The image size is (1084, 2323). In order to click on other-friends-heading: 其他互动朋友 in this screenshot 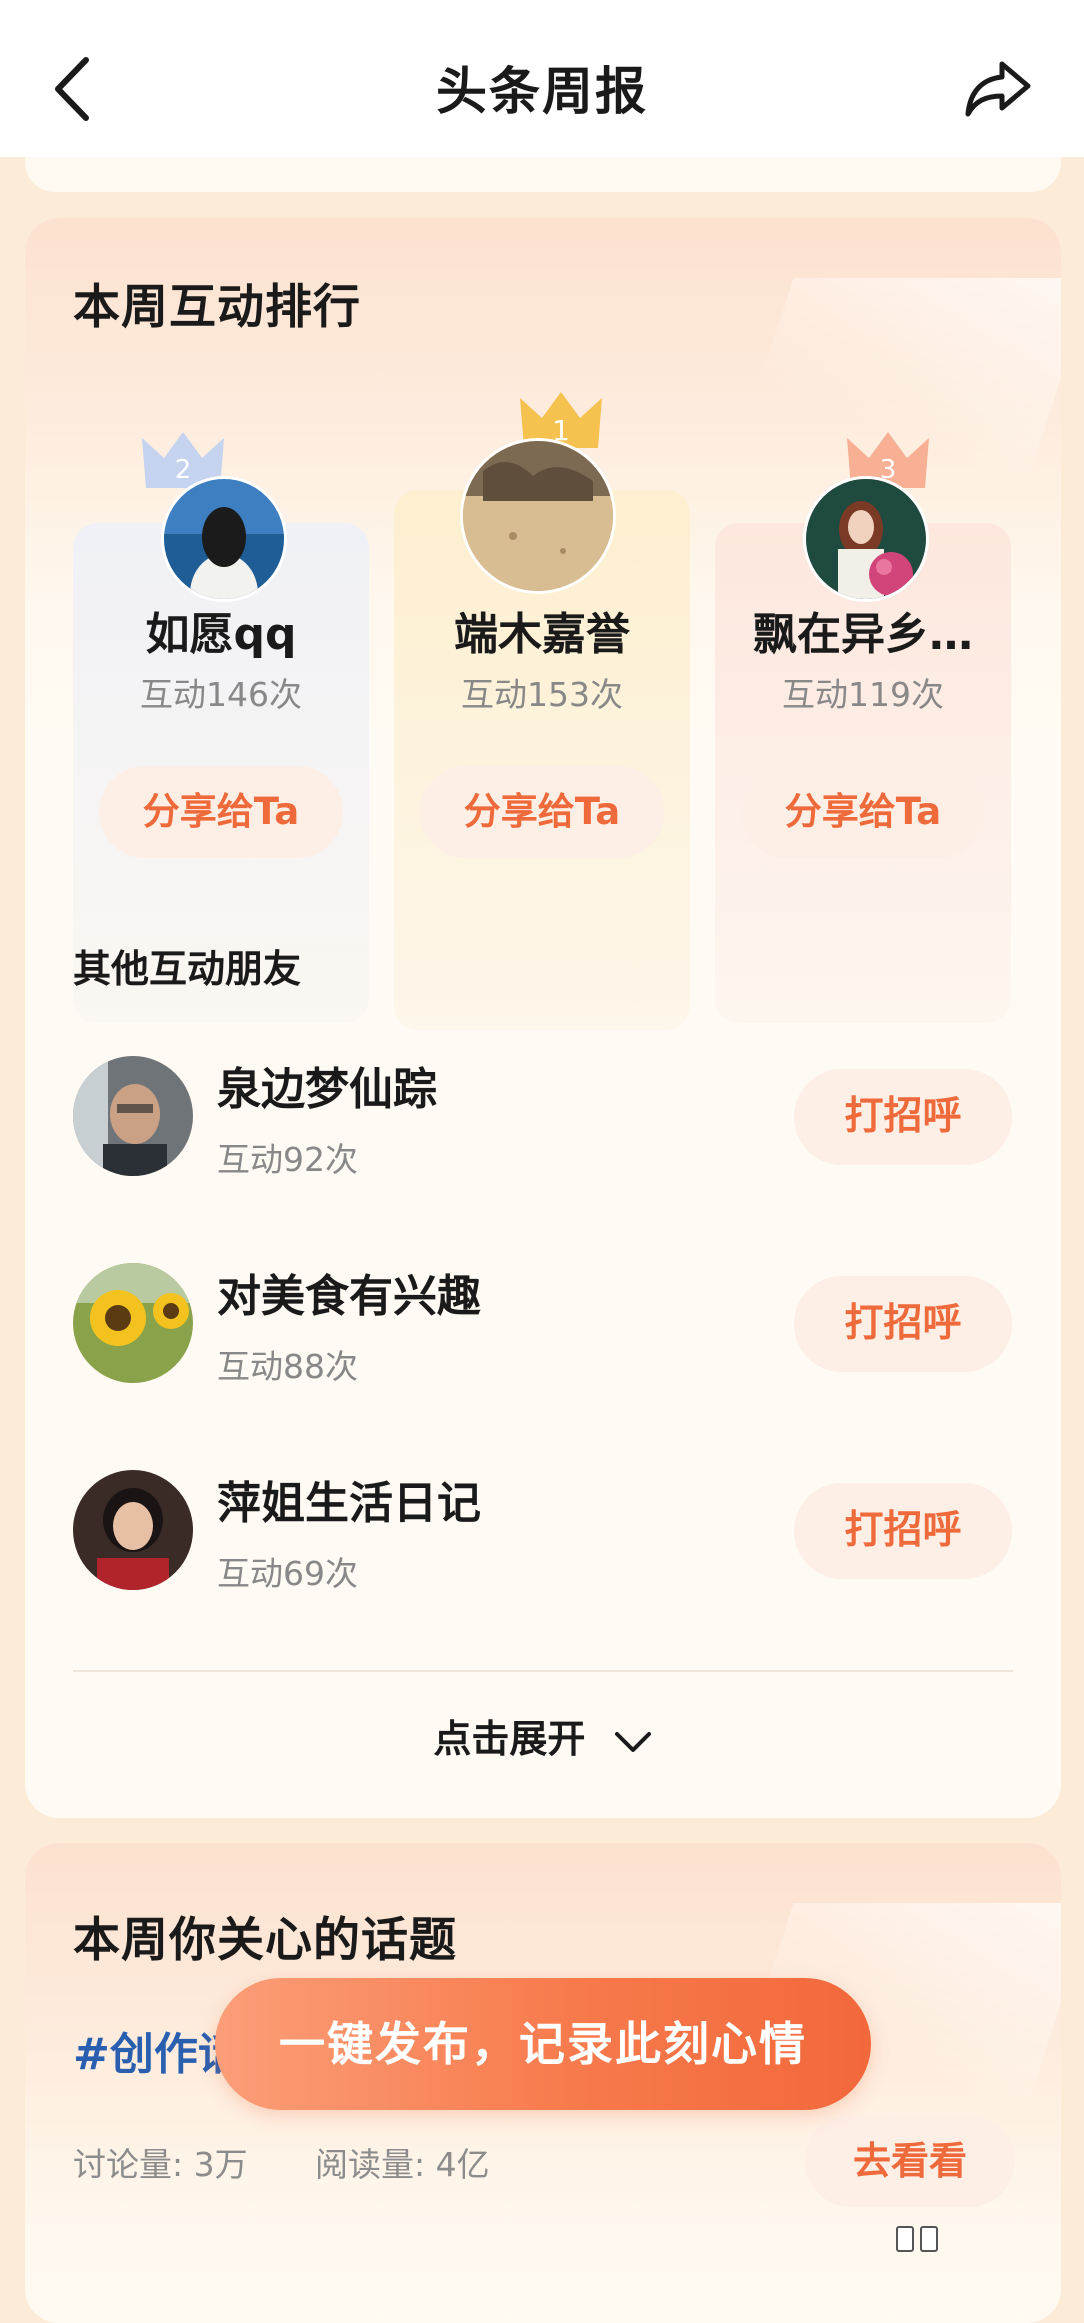, I will do `click(187, 969)`.